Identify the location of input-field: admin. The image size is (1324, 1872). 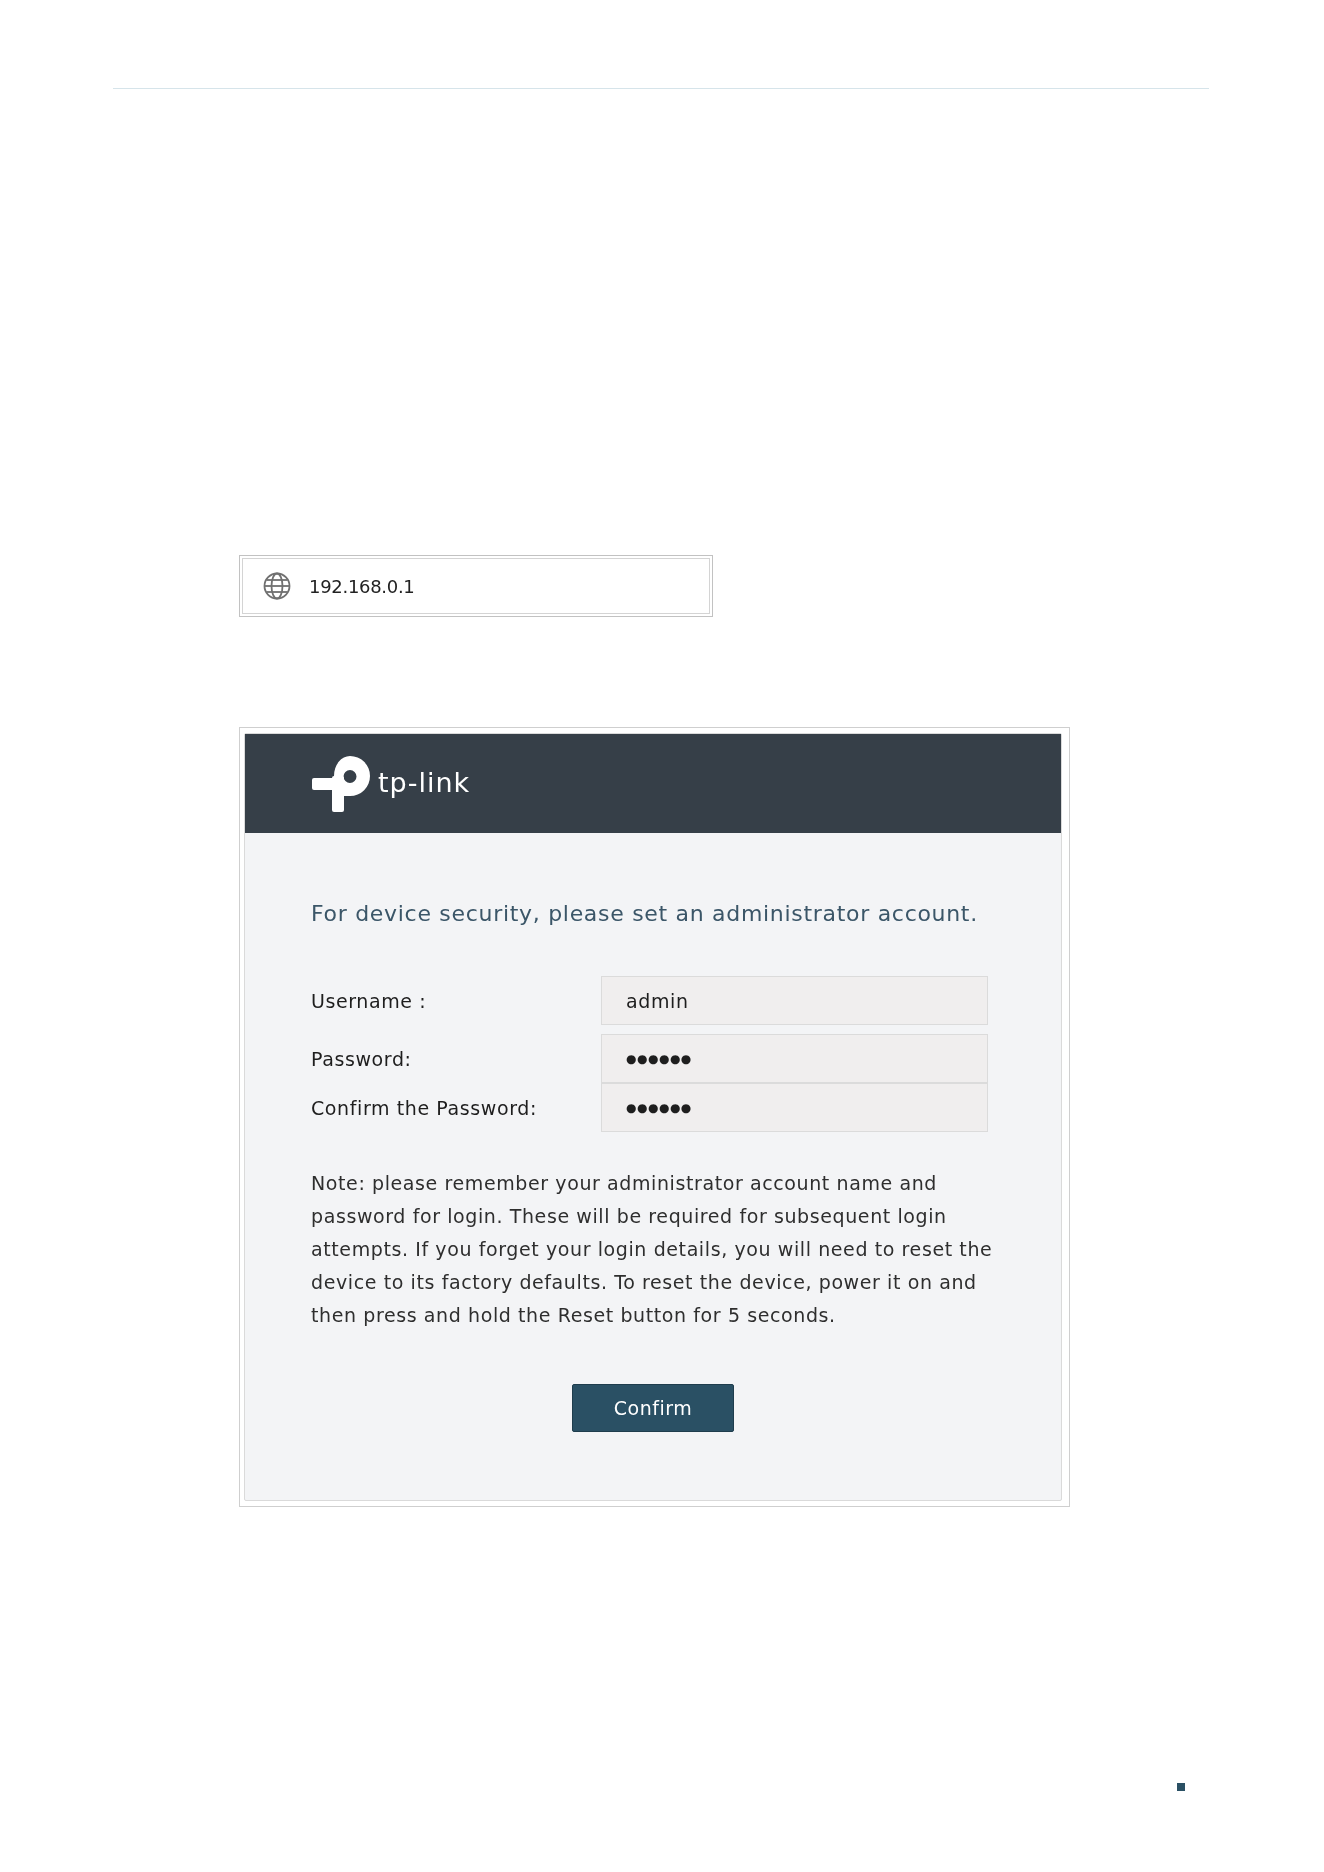
(794, 1000).